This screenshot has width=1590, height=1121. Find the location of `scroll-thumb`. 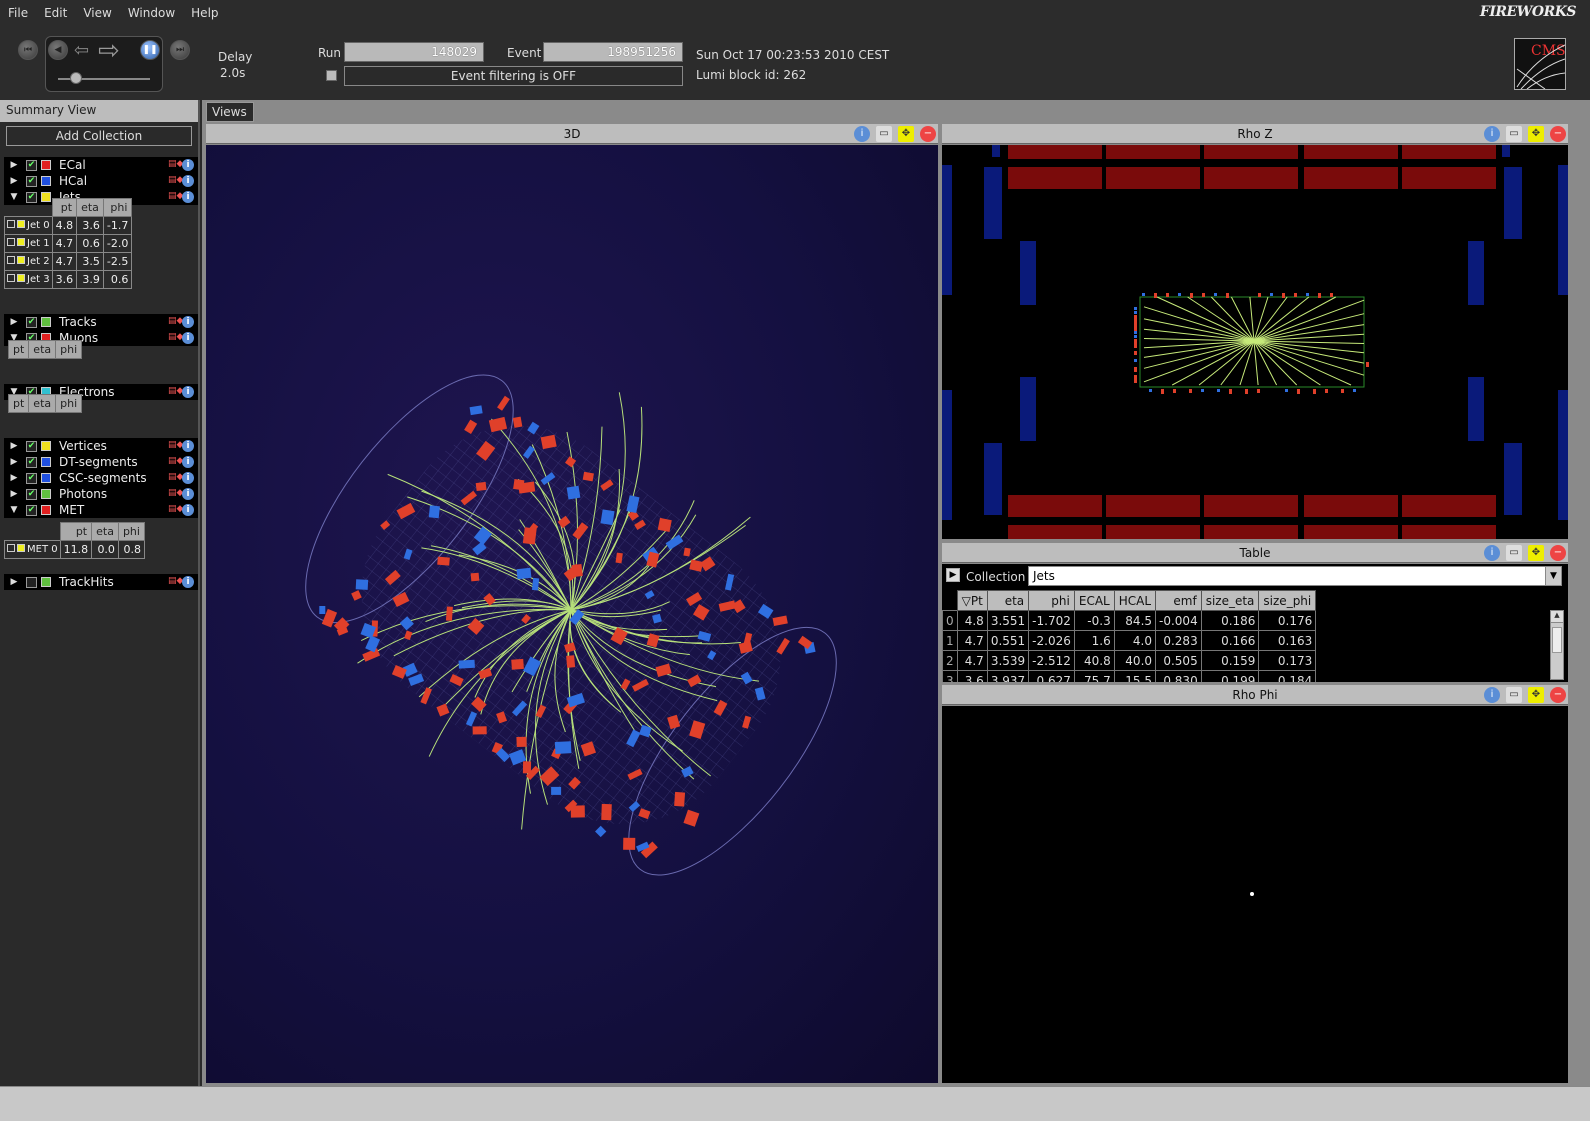

scroll-thumb is located at coordinates (1557, 640).